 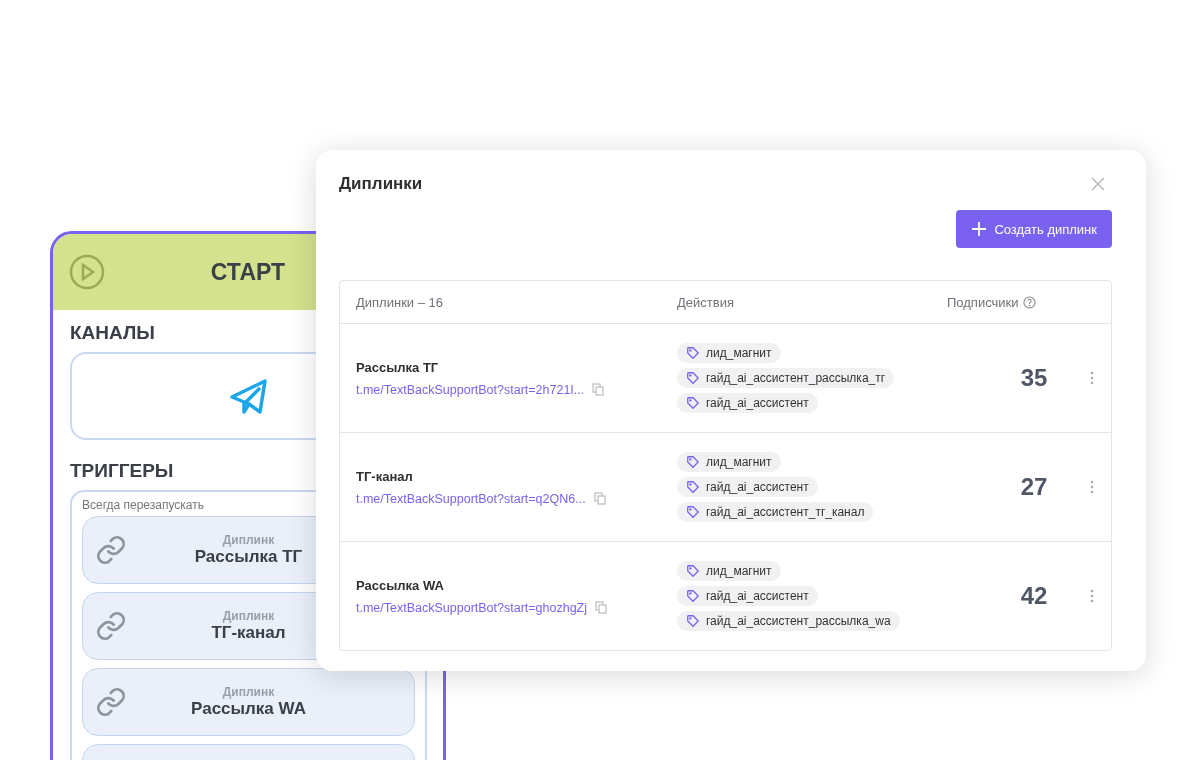 I want to click on section-heading: КАНАЛЫ, so click(x=112, y=333).